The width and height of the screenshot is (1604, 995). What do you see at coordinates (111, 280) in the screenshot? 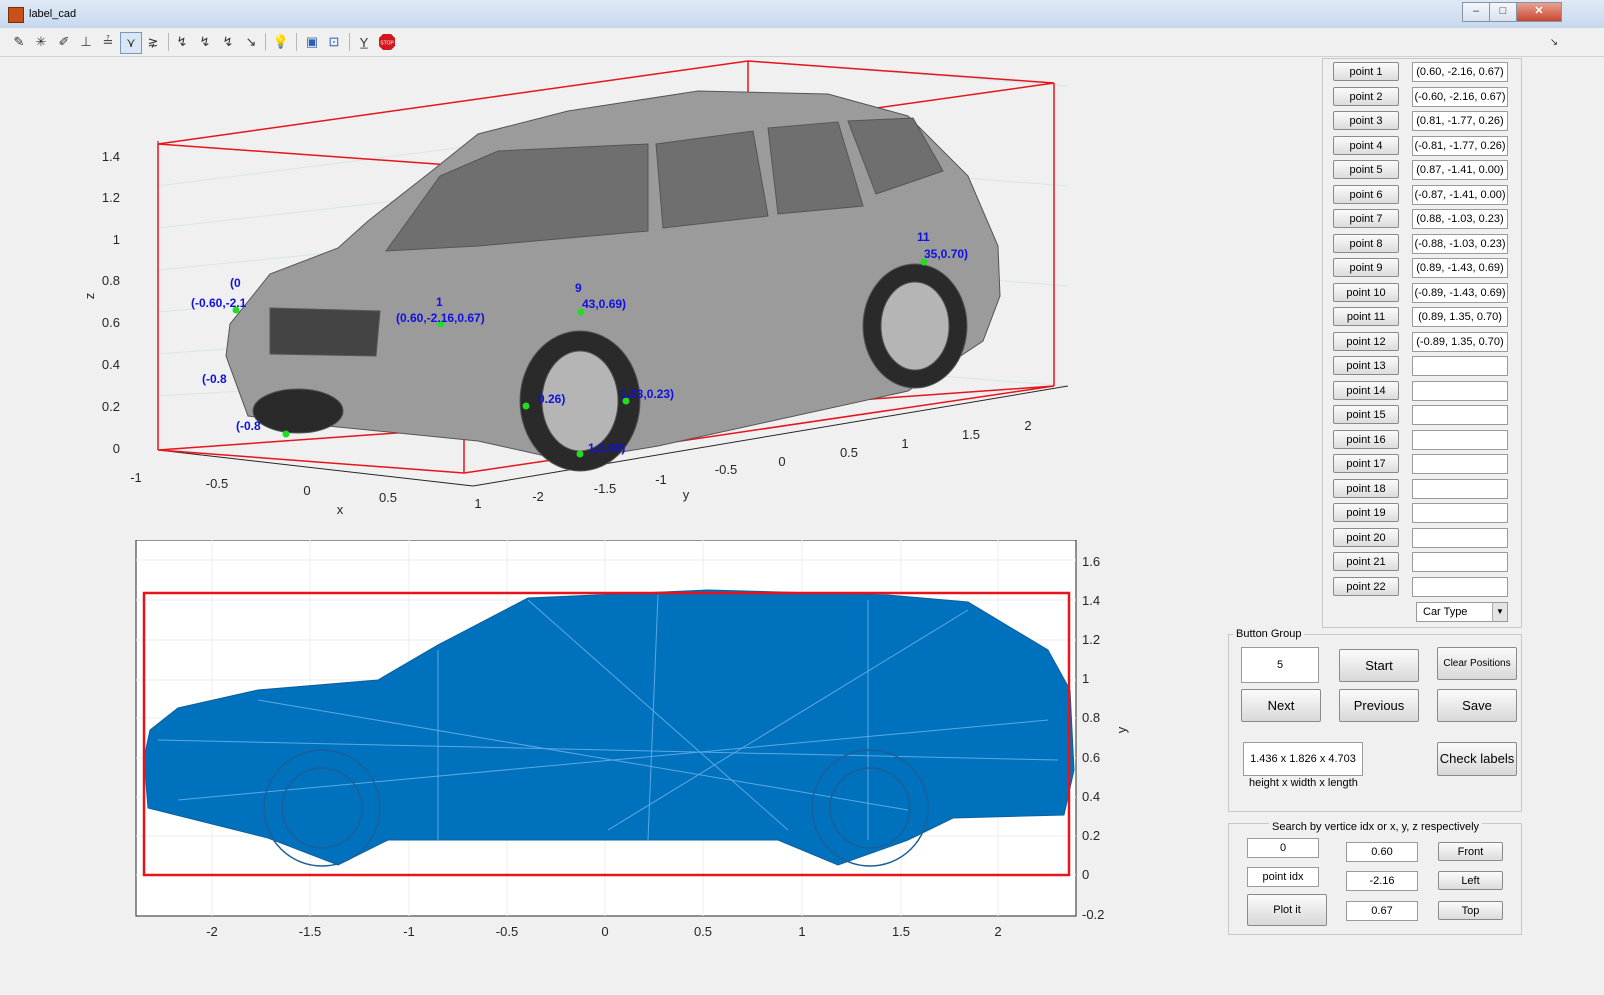
I see `svg-text: 0.8` at bounding box center [111, 280].